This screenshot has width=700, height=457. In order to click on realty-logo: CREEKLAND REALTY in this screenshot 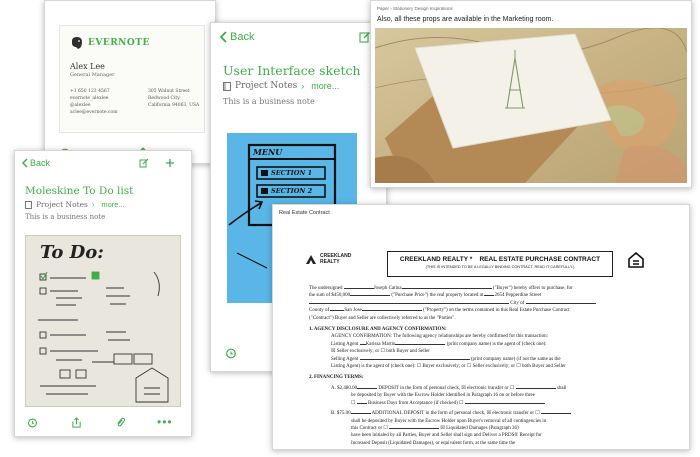, I will do `click(328, 259)`.